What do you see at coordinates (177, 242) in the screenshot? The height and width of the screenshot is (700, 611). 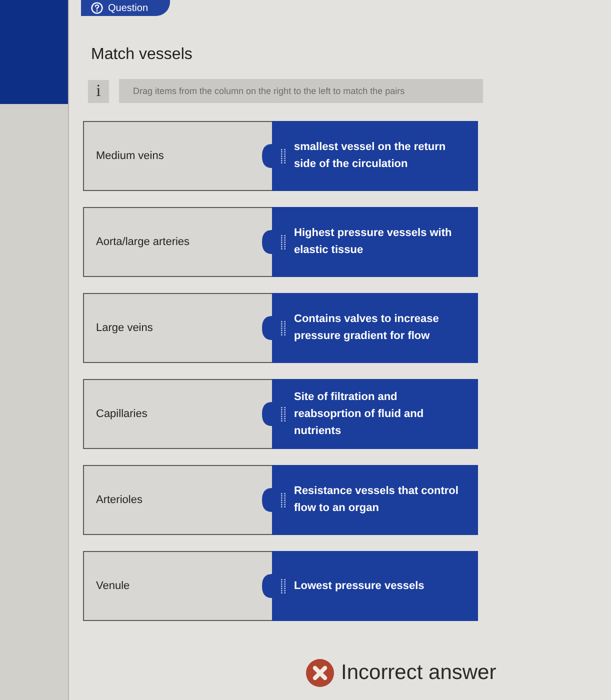 I see `term-card: Aorta/large arteries` at bounding box center [177, 242].